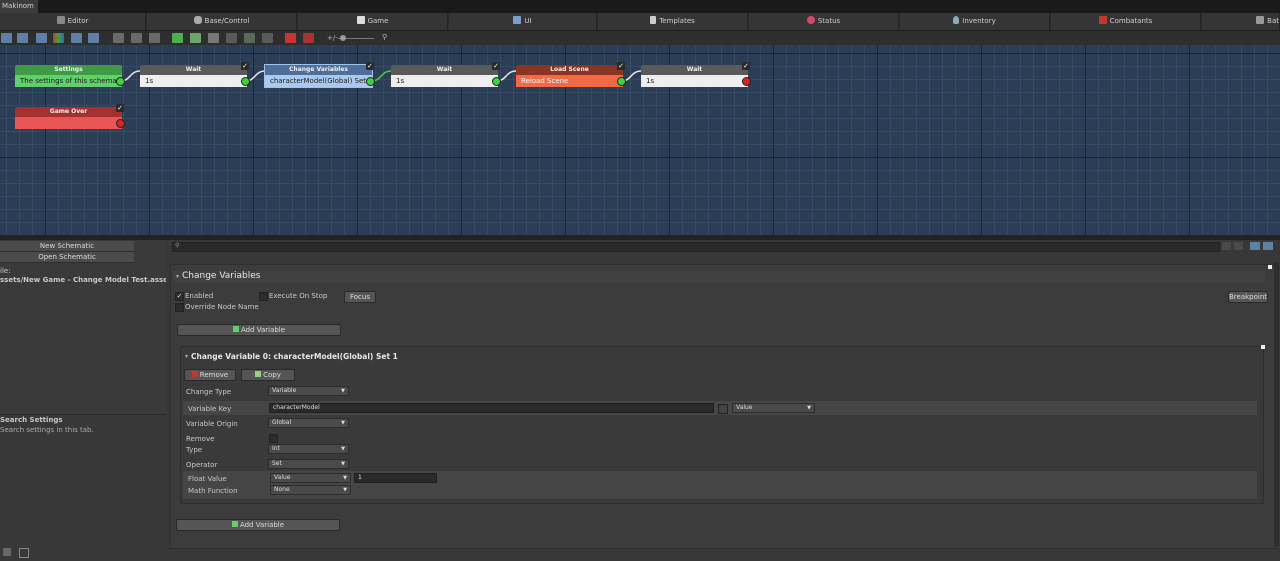  What do you see at coordinates (268, 375) in the screenshot?
I see `copy-button: Copy` at bounding box center [268, 375].